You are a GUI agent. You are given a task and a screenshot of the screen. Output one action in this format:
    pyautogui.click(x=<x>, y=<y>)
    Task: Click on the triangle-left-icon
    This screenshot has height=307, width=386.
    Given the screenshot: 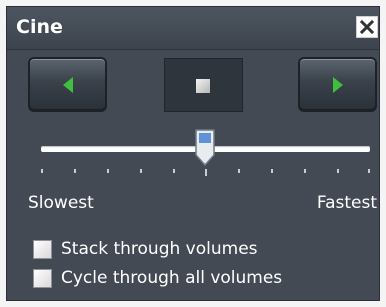 What is the action you would take?
    pyautogui.click(x=68, y=85)
    